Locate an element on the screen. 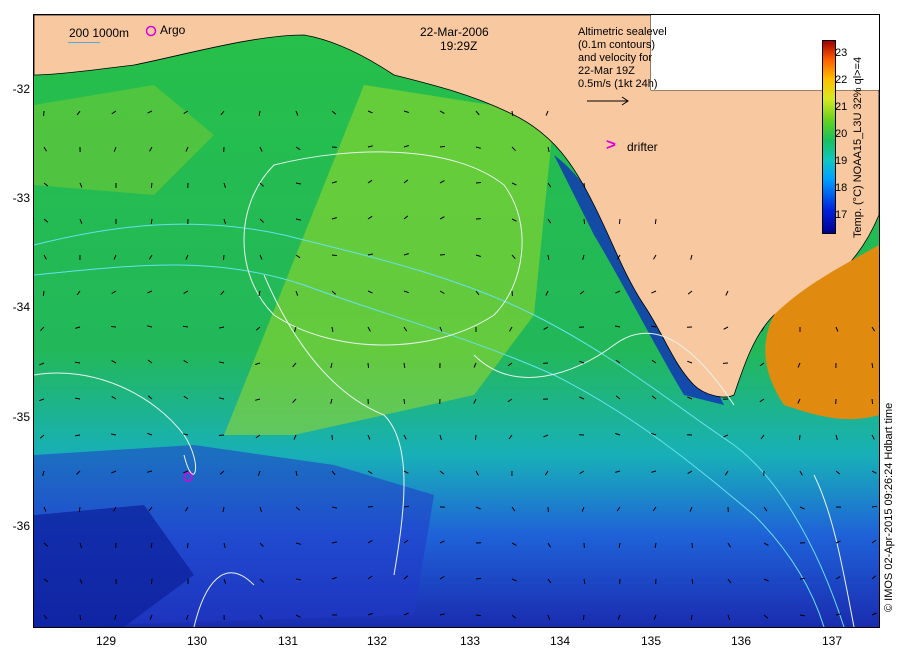  x-tick-label: 136 is located at coordinates (741, 641).